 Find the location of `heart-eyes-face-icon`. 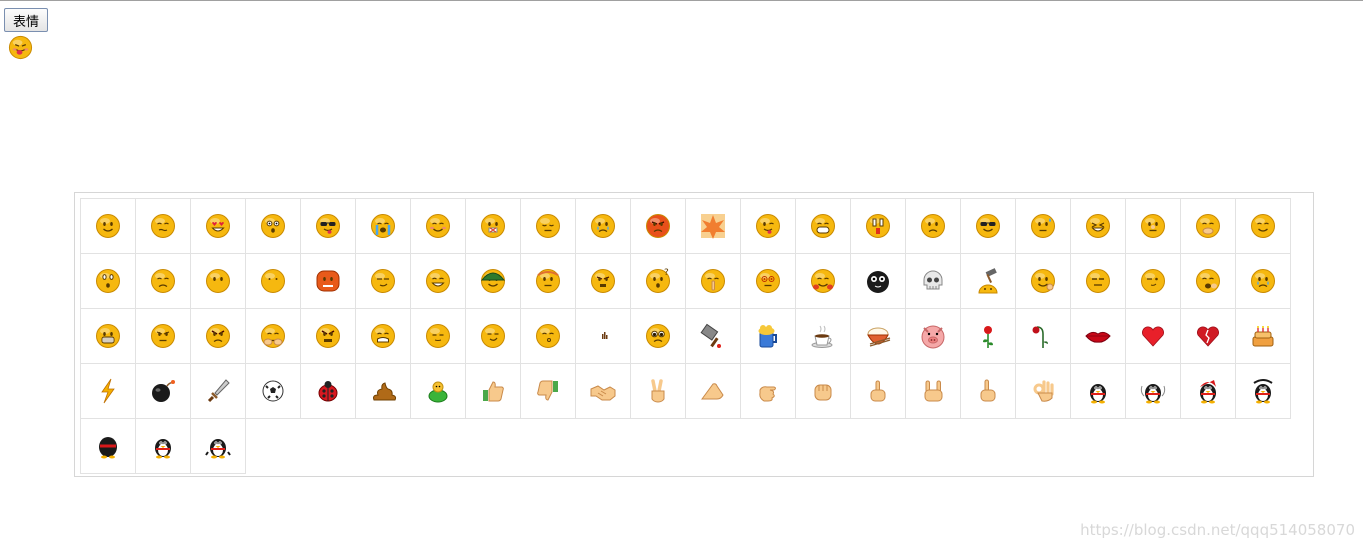

heart-eyes-face-icon is located at coordinates (218, 226).